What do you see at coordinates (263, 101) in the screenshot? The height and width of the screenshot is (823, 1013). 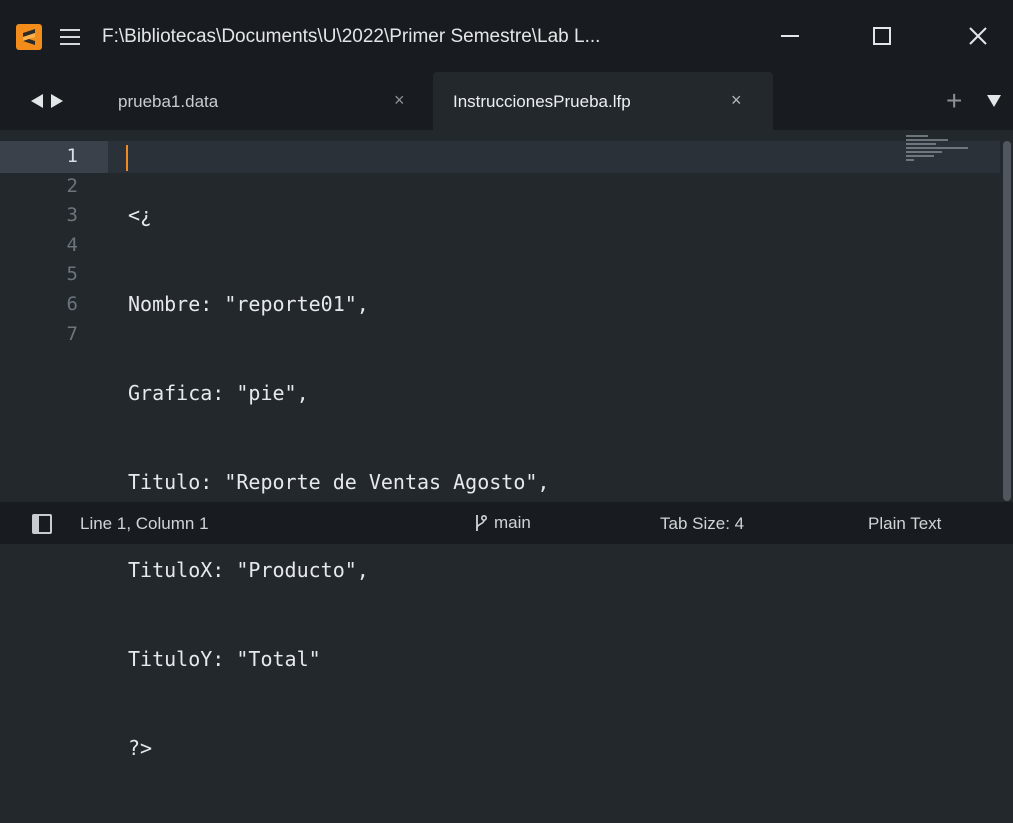 I see `tab-prueba1-data: prueba1.data ×` at bounding box center [263, 101].